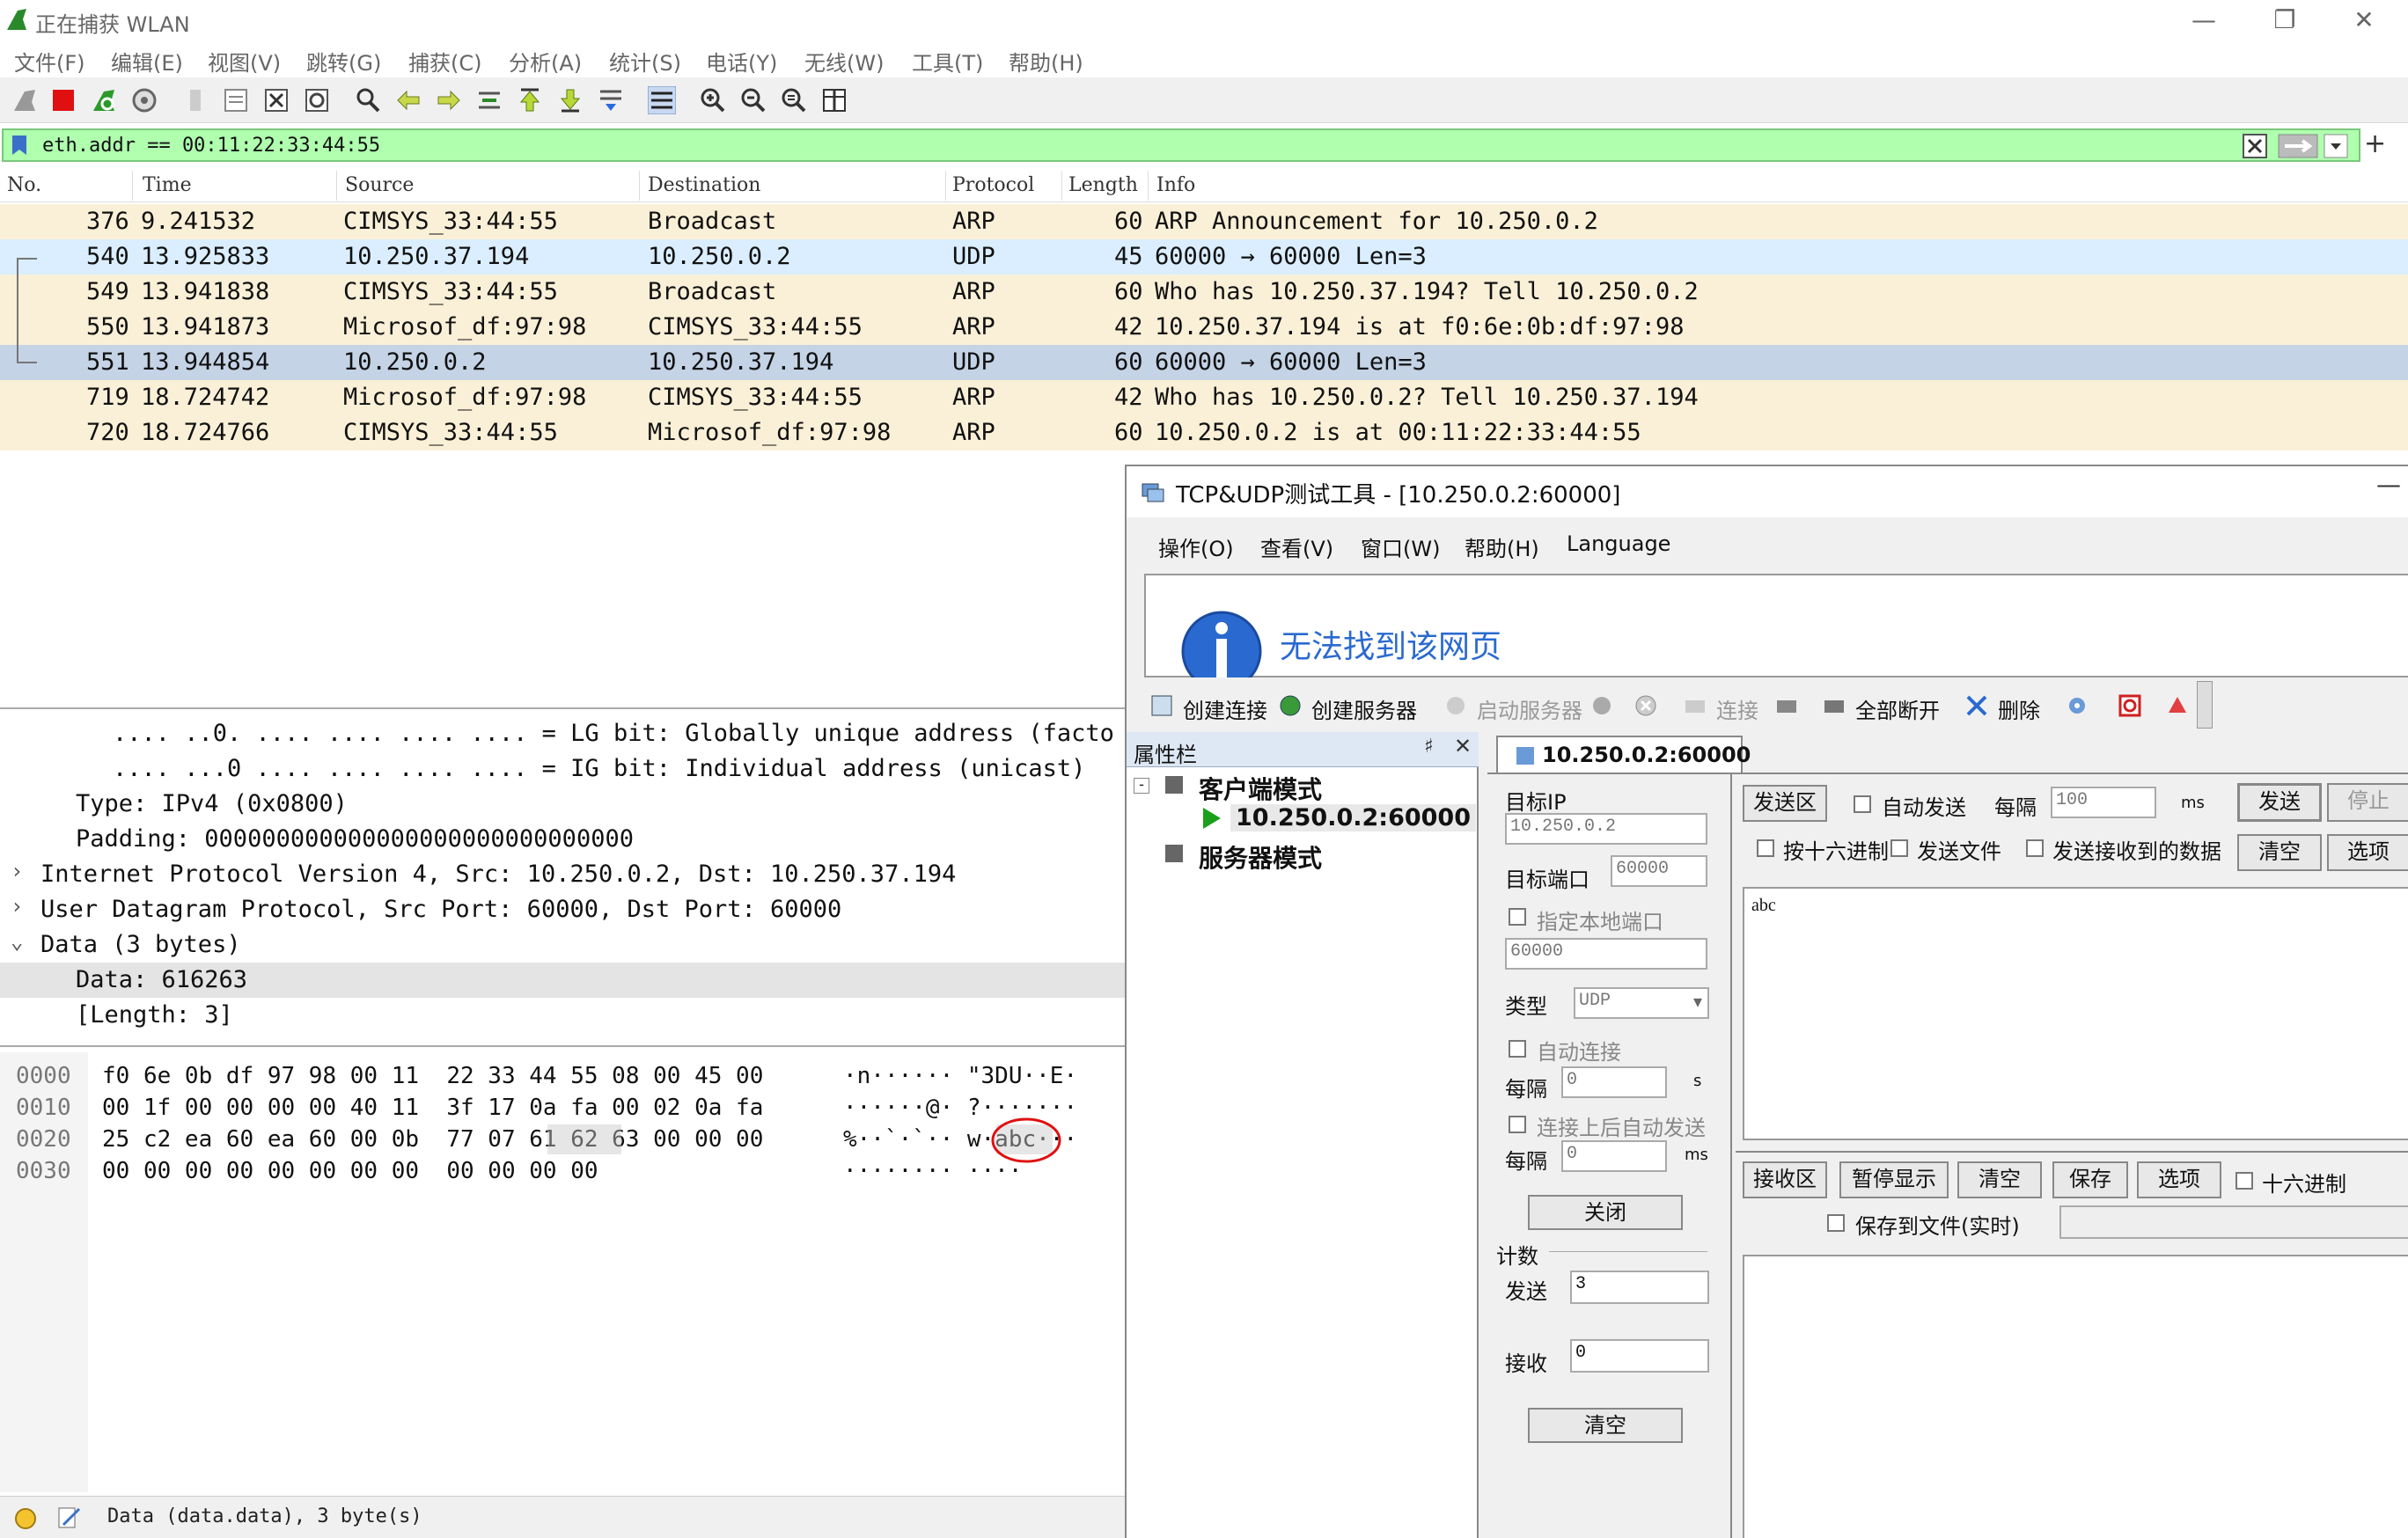  I want to click on tree-collapse-icon: -, so click(1141, 786).